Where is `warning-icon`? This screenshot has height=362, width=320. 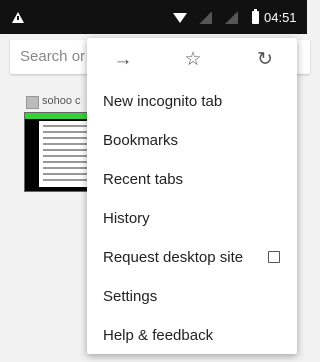 warning-icon is located at coordinates (18, 17).